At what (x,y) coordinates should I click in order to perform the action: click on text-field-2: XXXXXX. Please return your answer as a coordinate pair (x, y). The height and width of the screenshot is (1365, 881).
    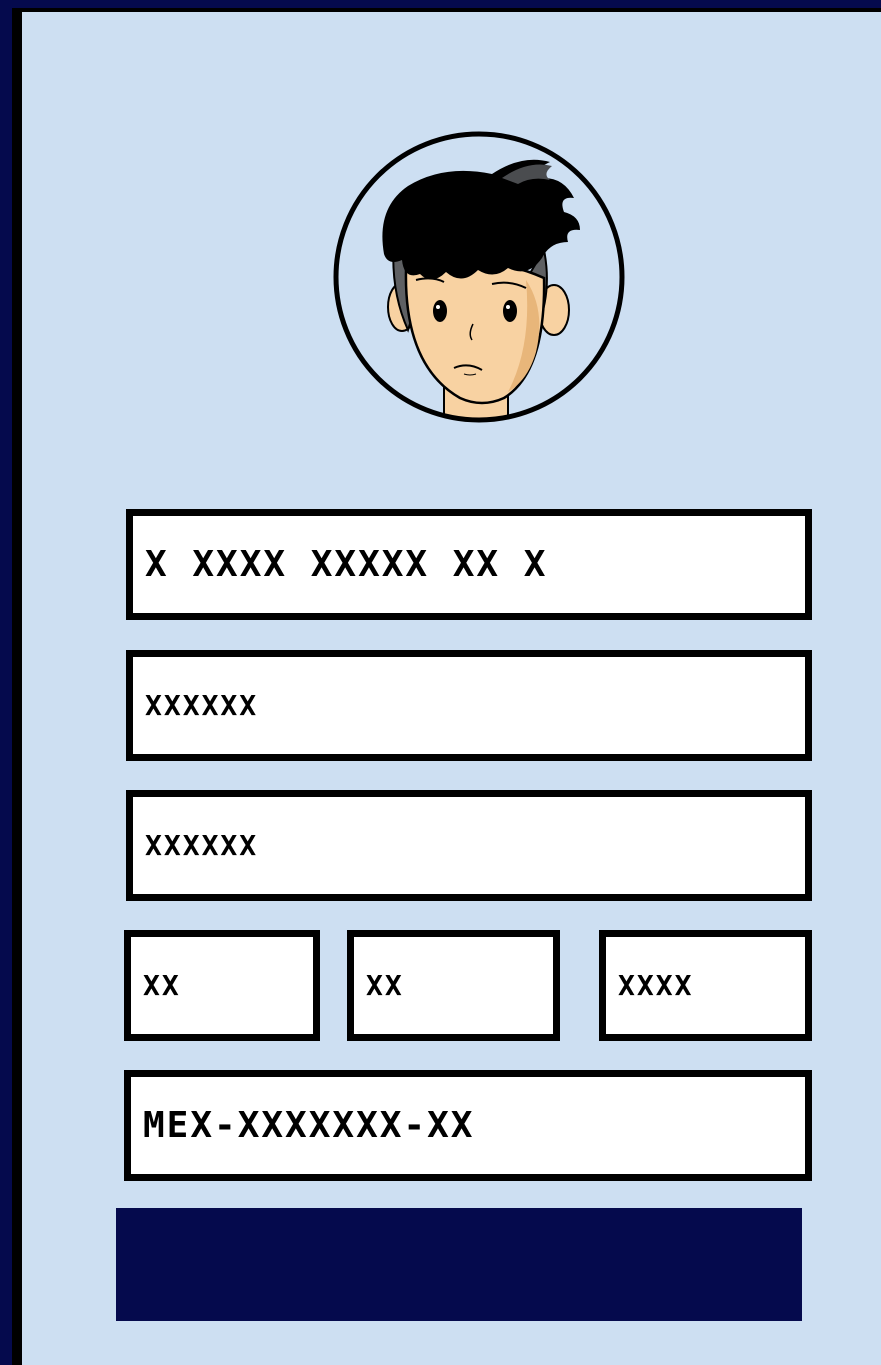
    Looking at the image, I should click on (469, 705).